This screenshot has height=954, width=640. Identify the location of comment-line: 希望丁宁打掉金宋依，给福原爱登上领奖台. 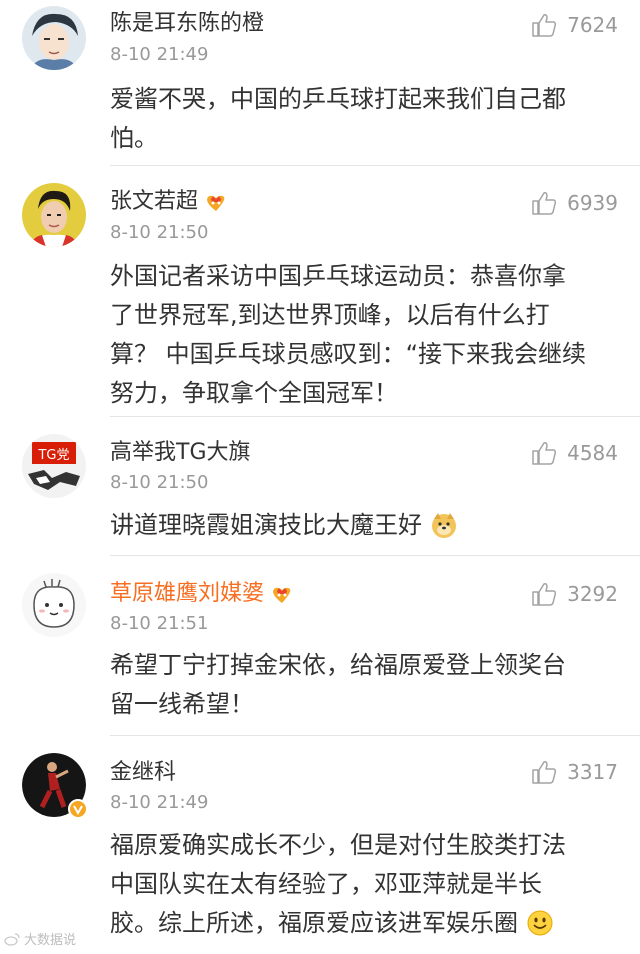
(338, 665).